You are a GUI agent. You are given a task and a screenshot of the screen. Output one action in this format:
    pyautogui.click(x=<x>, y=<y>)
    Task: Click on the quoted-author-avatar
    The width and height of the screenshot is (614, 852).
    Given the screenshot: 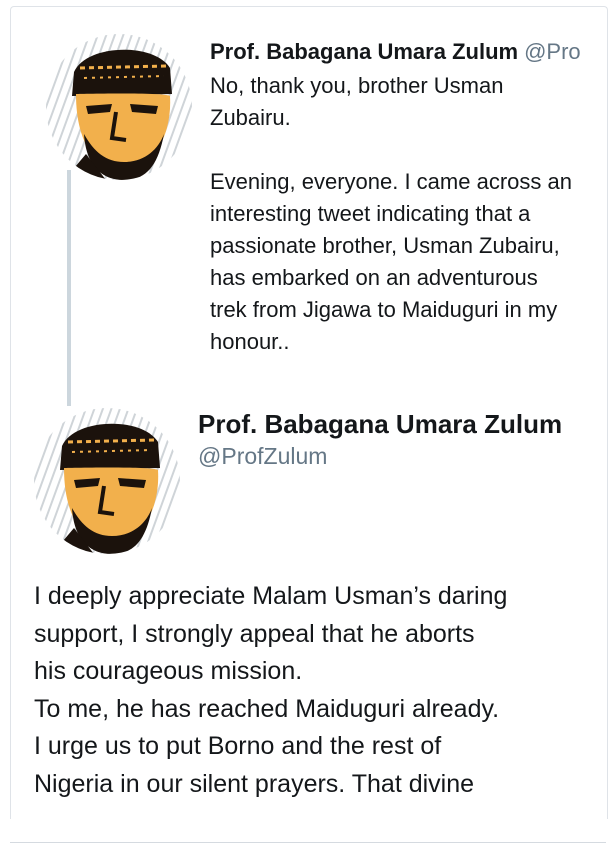 What is the action you would take?
    pyautogui.click(x=119, y=107)
    